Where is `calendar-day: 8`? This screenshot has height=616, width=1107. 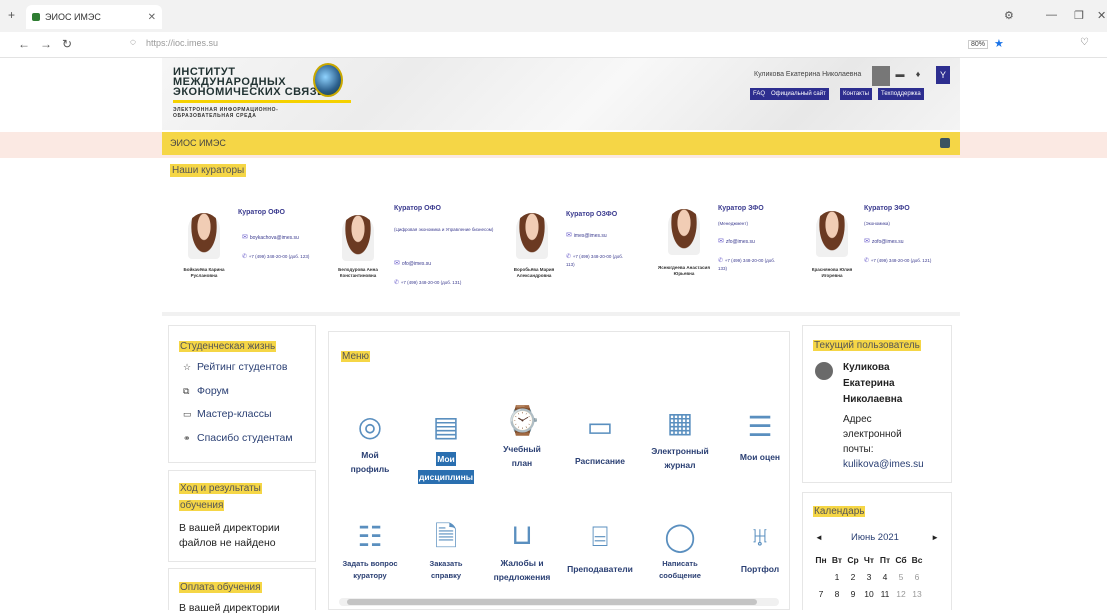 calendar-day: 8 is located at coordinates (837, 594).